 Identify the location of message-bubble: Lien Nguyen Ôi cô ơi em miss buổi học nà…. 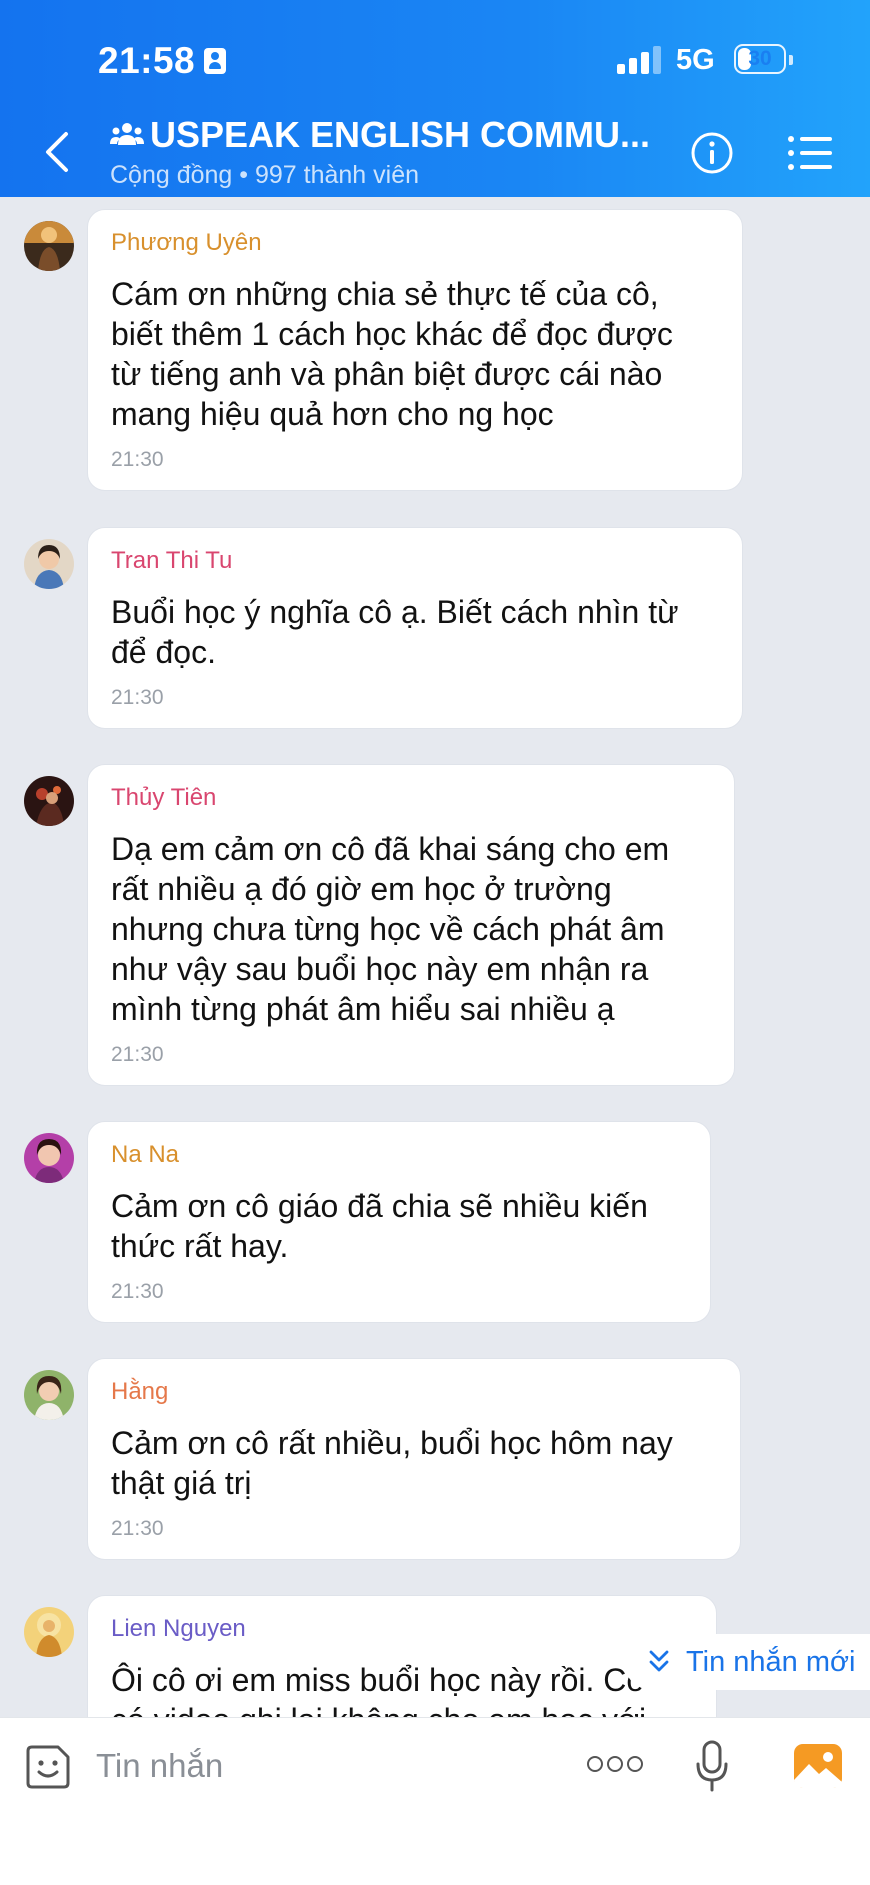
(402, 1656).